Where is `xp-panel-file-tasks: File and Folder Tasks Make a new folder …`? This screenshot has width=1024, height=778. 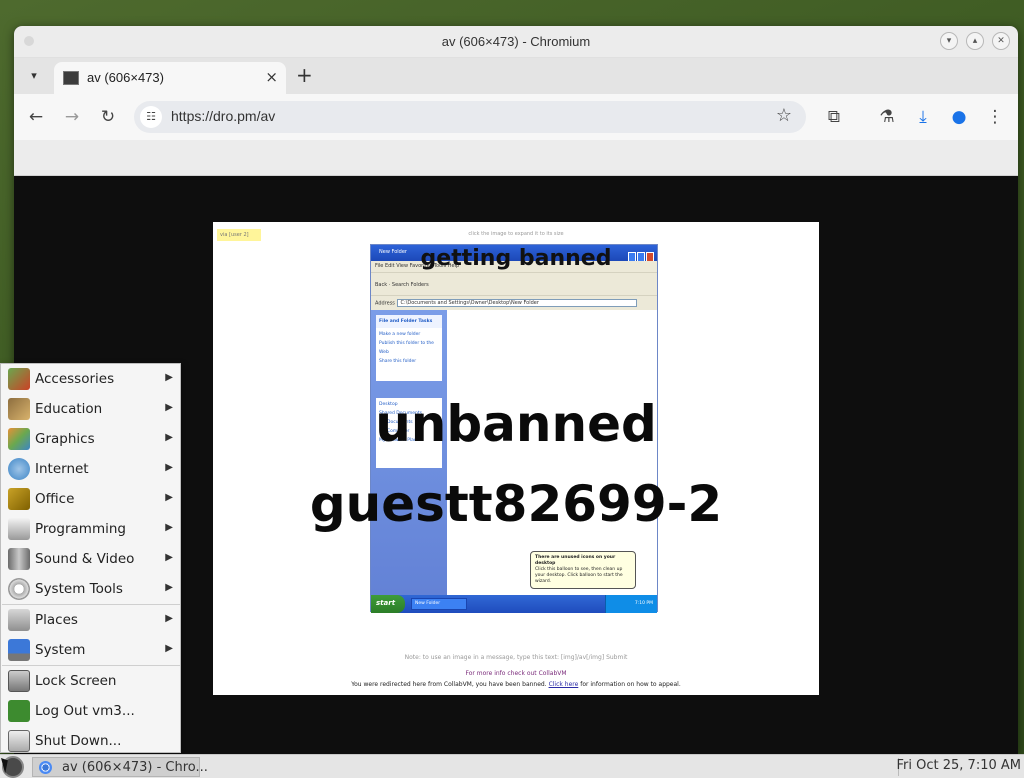 xp-panel-file-tasks: File and Folder Tasks Make a new folder … is located at coordinates (409, 348).